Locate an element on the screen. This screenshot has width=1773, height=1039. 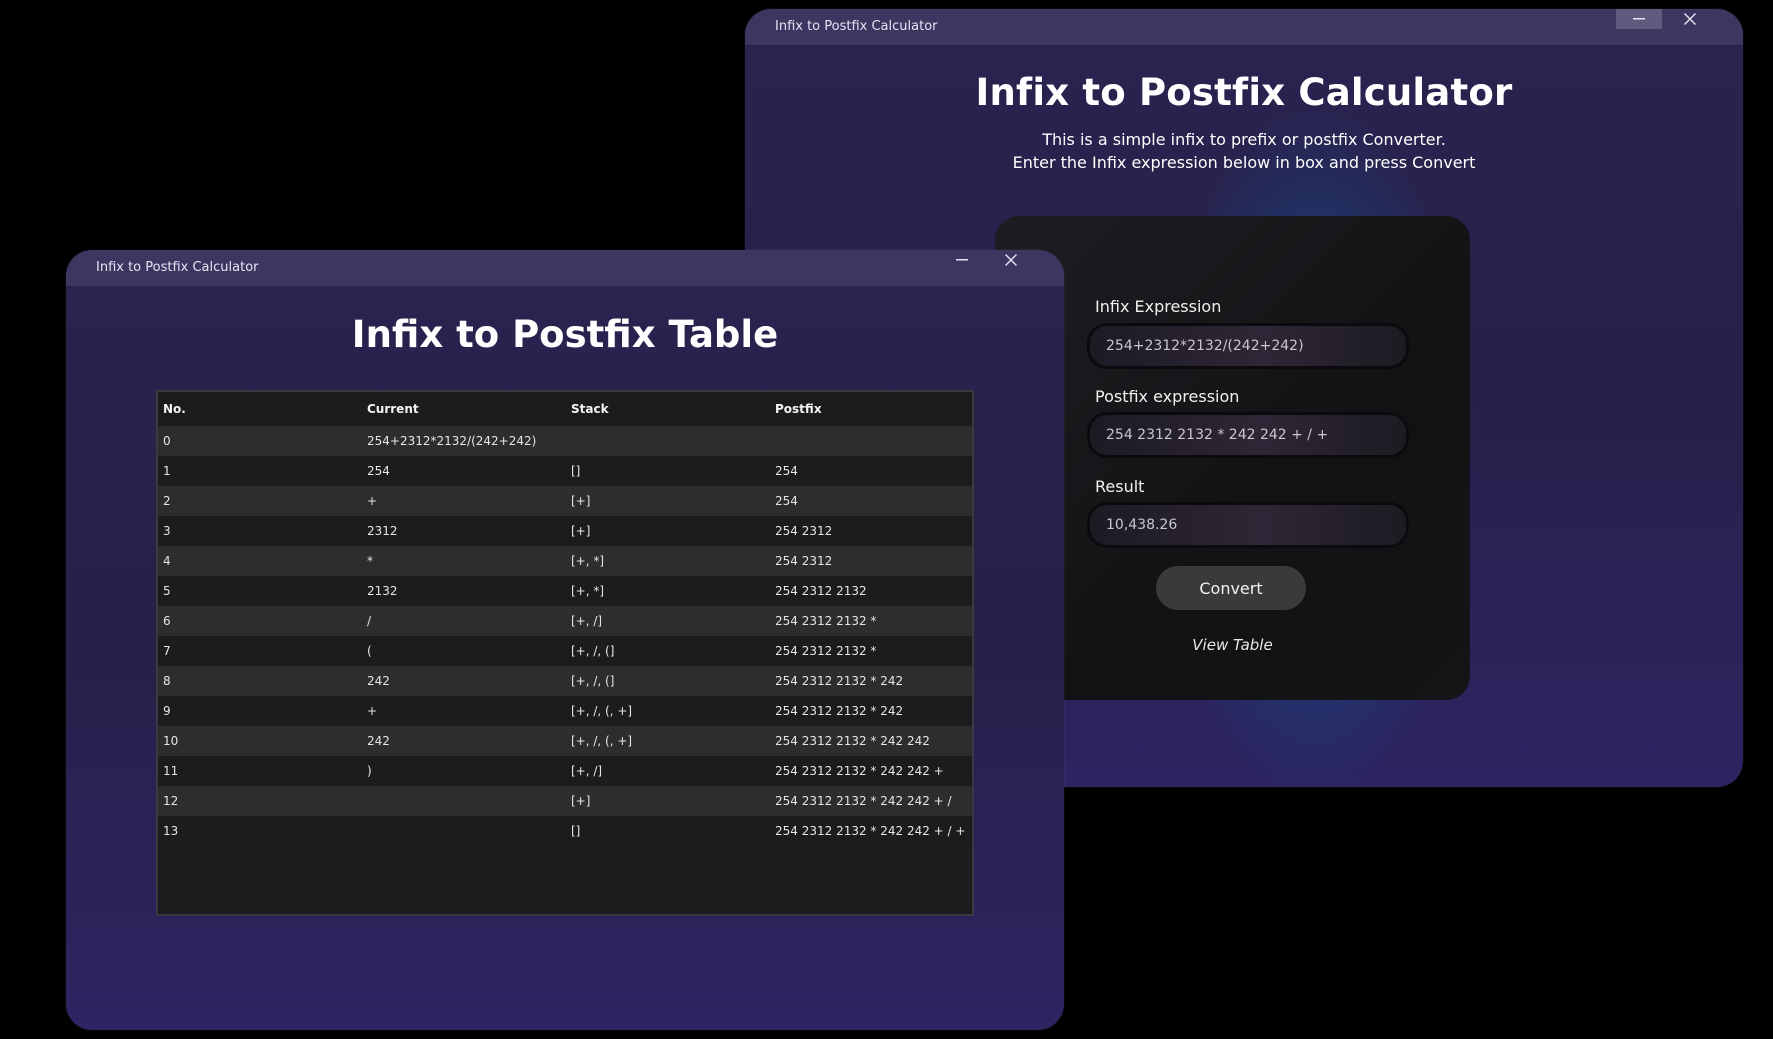
cell-no: 12 is located at coordinates (171, 801).